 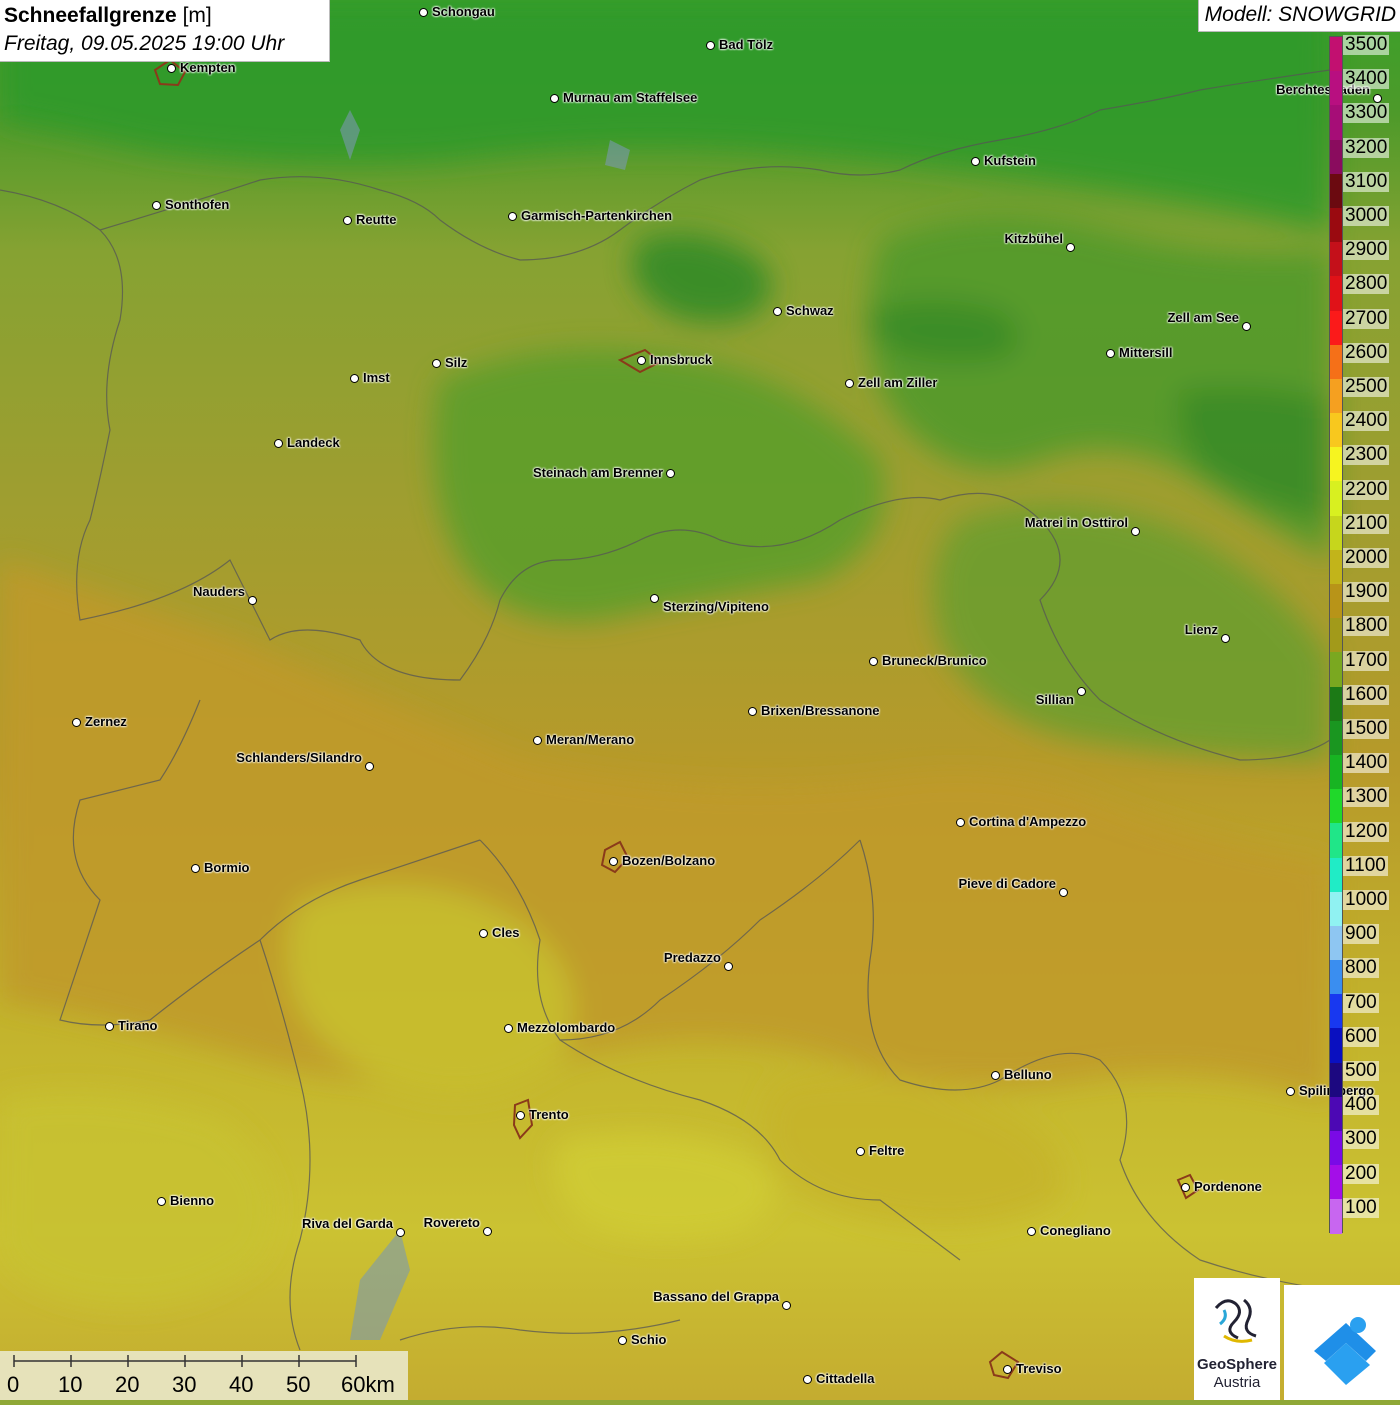 I want to click on legend-label: 2800, so click(x=1366, y=284).